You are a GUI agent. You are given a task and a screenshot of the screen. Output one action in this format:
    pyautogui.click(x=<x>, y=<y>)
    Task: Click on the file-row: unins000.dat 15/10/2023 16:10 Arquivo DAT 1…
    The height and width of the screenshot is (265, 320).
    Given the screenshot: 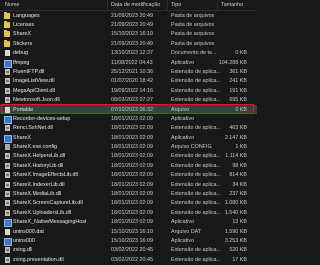 What is the action you would take?
    pyautogui.click(x=128, y=231)
    